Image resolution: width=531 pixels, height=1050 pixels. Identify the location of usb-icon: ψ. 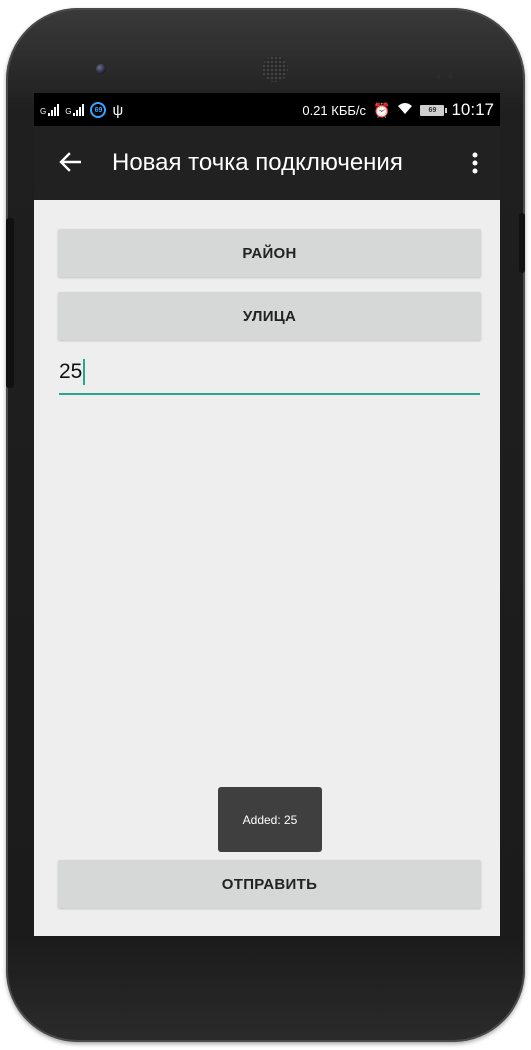
(118, 110).